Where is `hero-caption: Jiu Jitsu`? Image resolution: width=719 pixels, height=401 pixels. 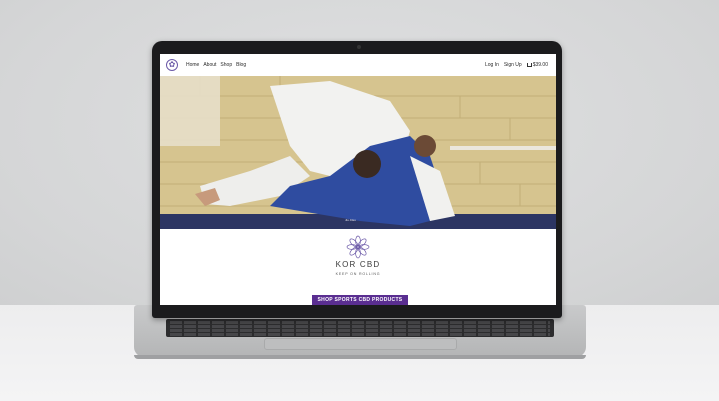 hero-caption: Jiu Jitsu is located at coordinates (350, 220).